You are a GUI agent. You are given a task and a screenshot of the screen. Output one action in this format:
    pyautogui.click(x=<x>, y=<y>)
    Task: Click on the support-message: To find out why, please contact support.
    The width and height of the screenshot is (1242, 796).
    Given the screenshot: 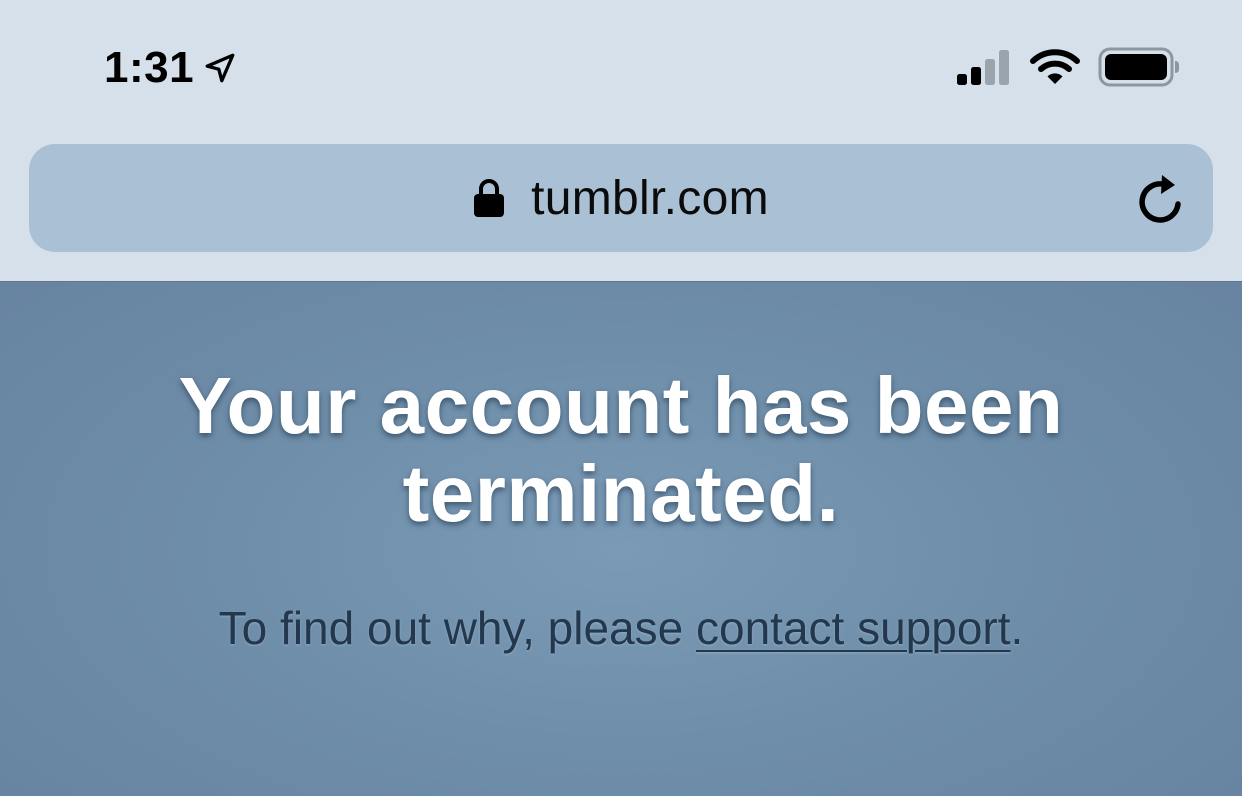 What is the action you would take?
    pyautogui.click(x=621, y=628)
    